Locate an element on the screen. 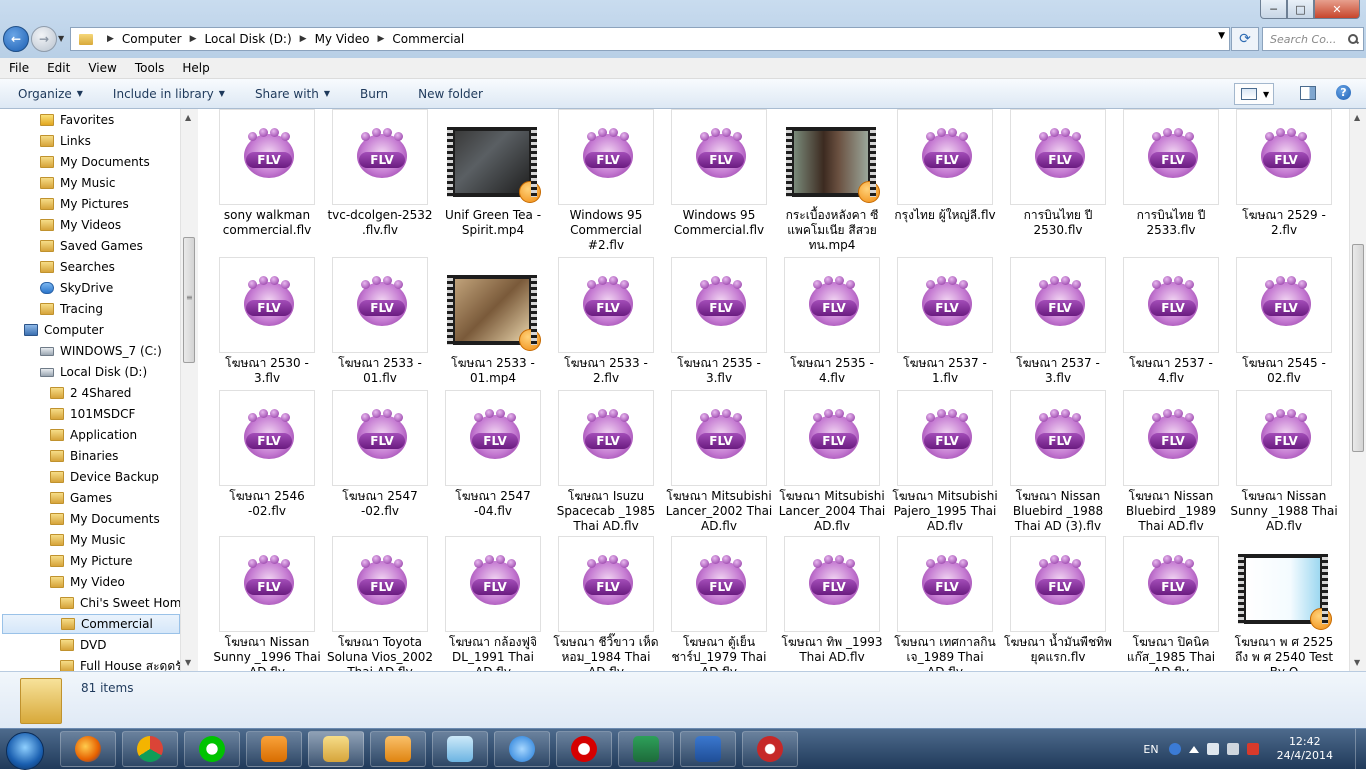 This screenshot has height=770, width=1366. sidebar-item: Full House สะดุดรัก is located at coordinates (124, 663).